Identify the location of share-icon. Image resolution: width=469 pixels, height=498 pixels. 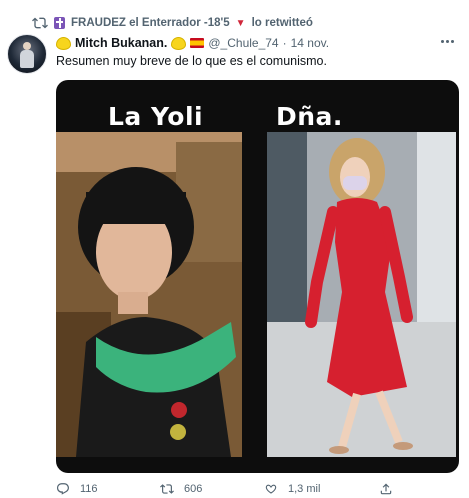
(386, 489).